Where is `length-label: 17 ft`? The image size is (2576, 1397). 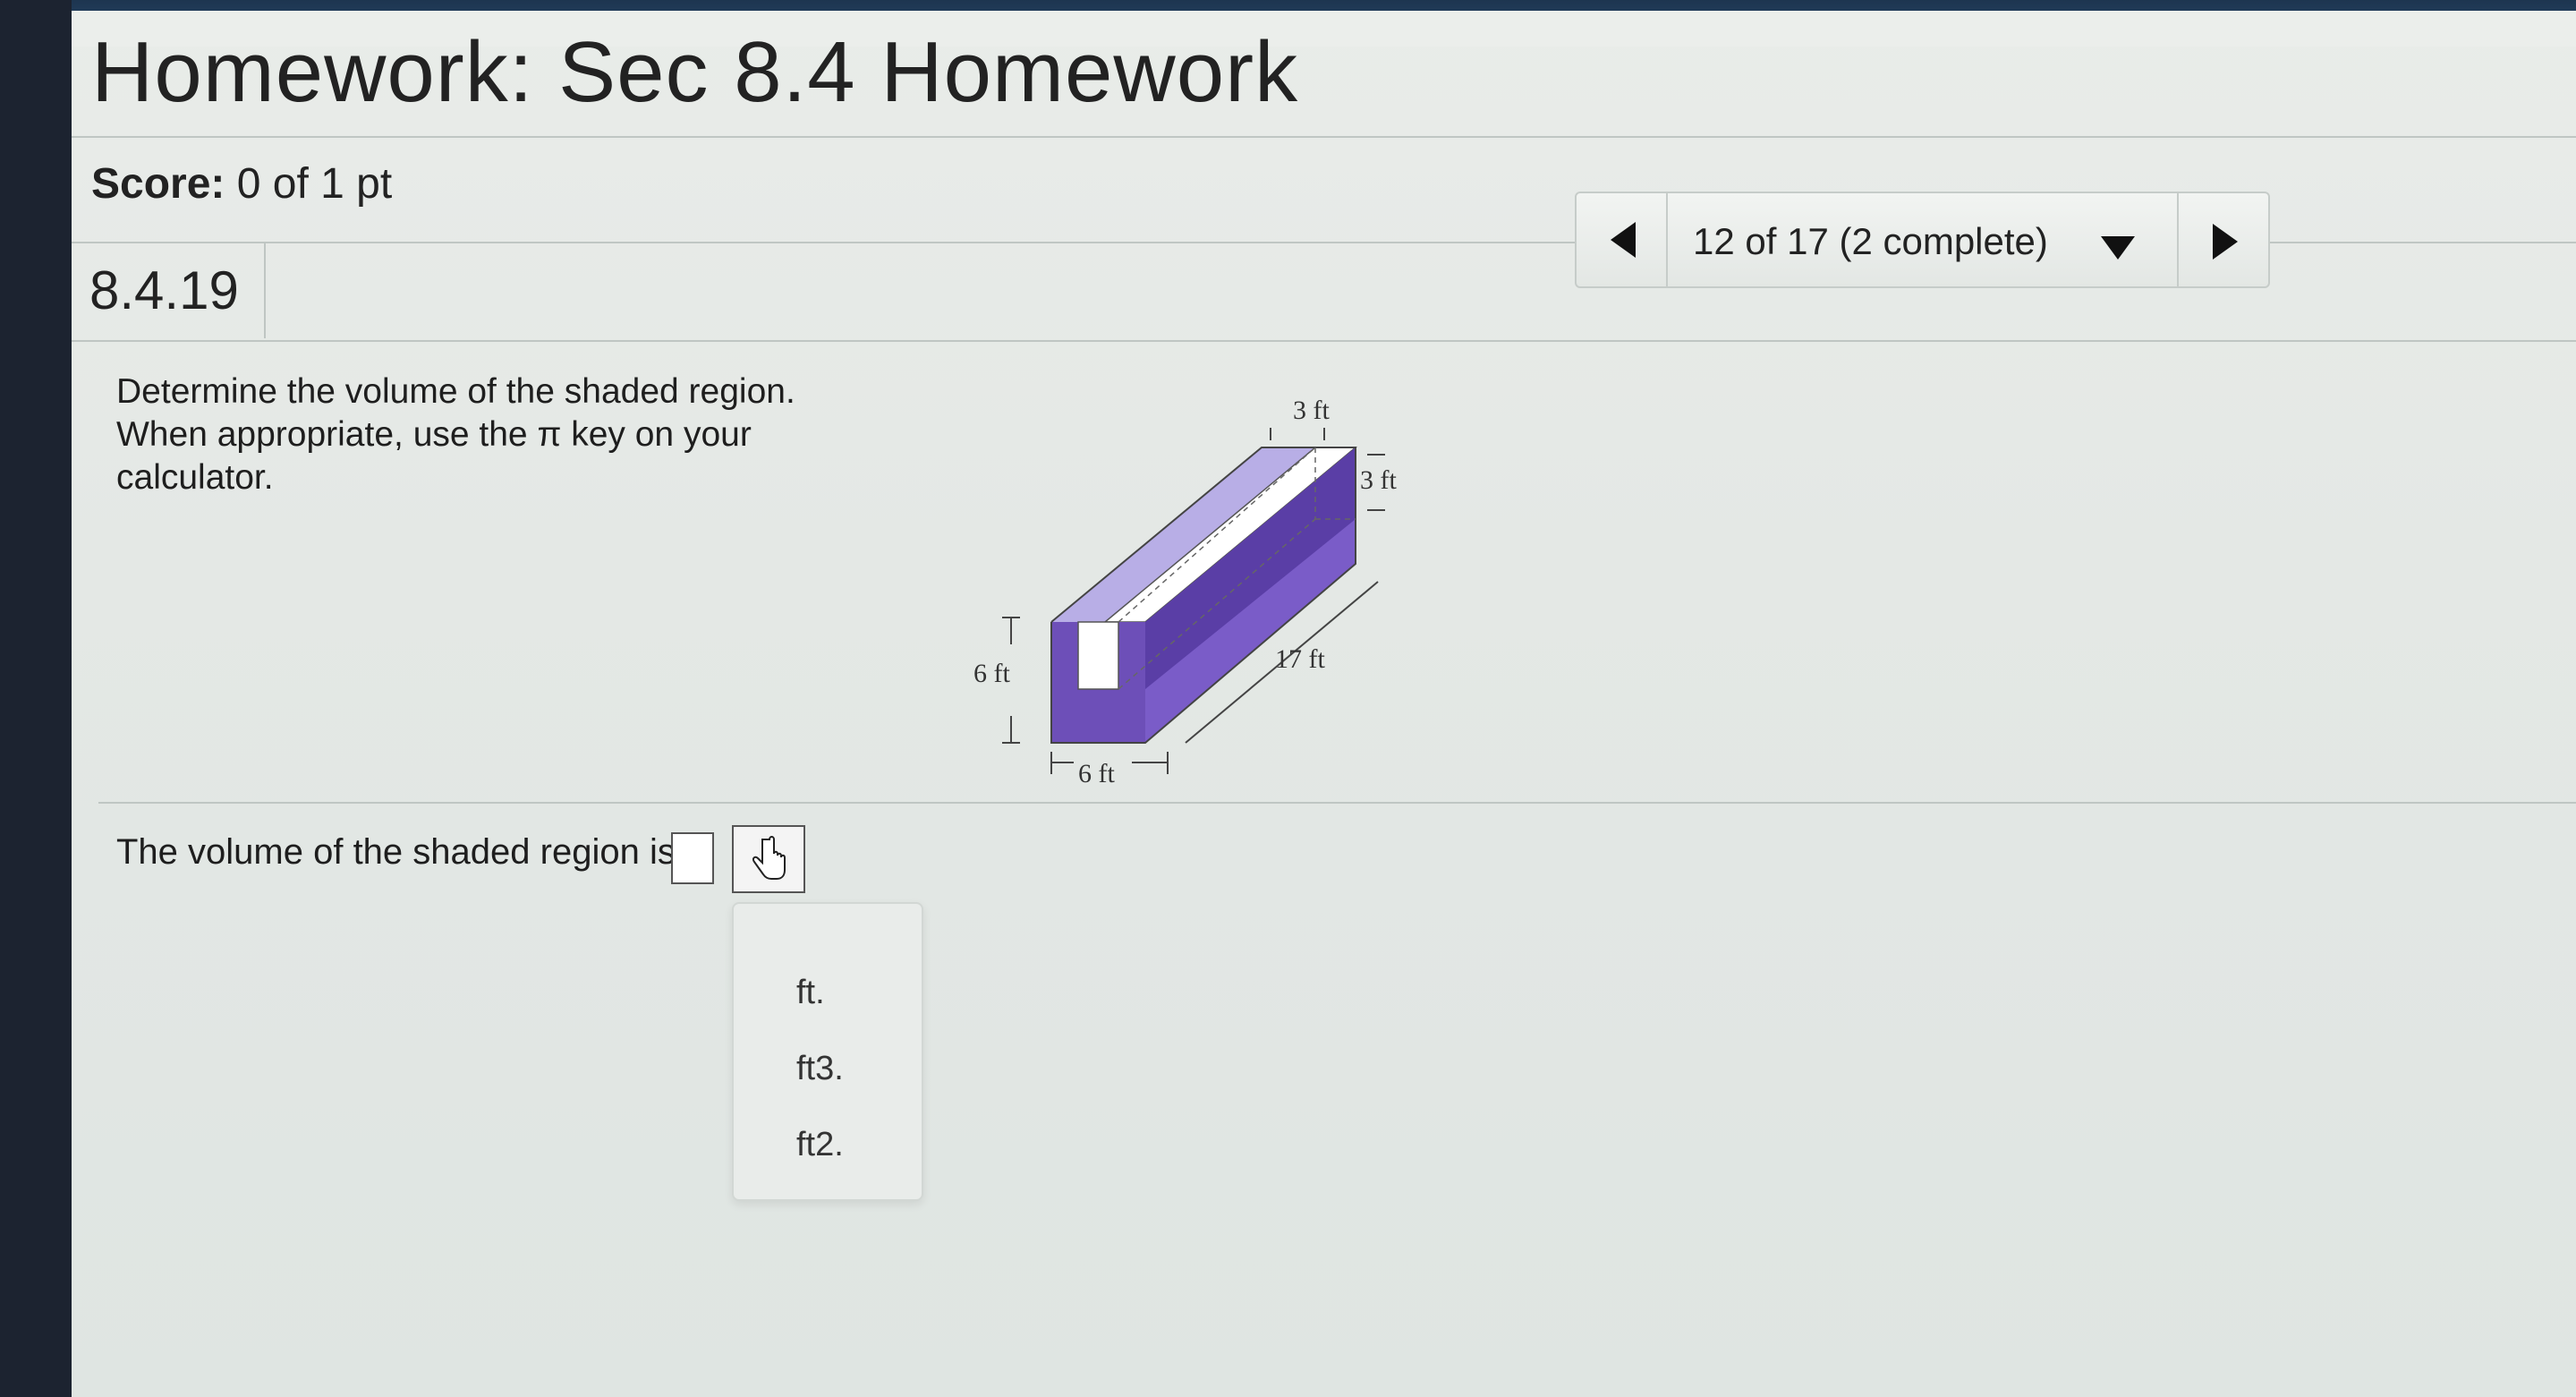 length-label: 17 ft is located at coordinates (1300, 659).